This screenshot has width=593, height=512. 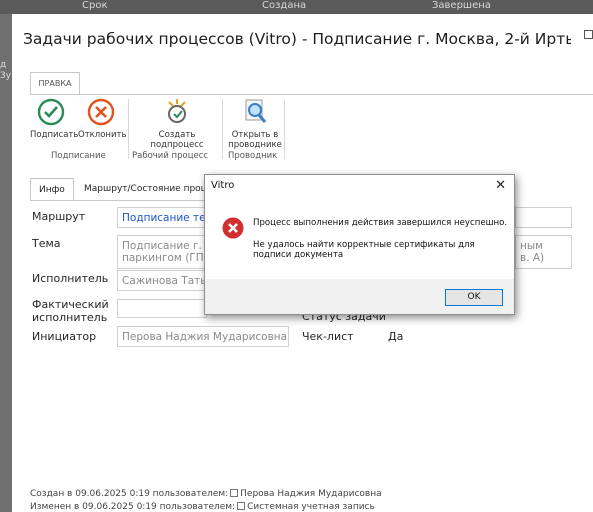 I want to click on reject-label: Отклонить, so click(x=102, y=135).